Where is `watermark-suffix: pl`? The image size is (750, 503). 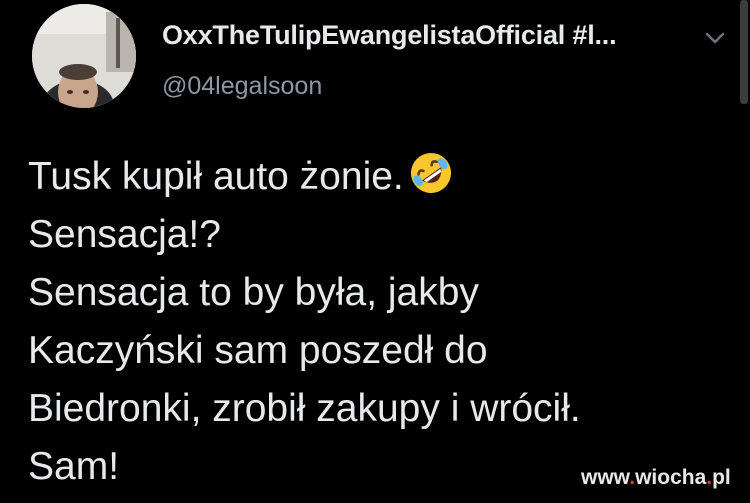 watermark-suffix: pl is located at coordinates (721, 477).